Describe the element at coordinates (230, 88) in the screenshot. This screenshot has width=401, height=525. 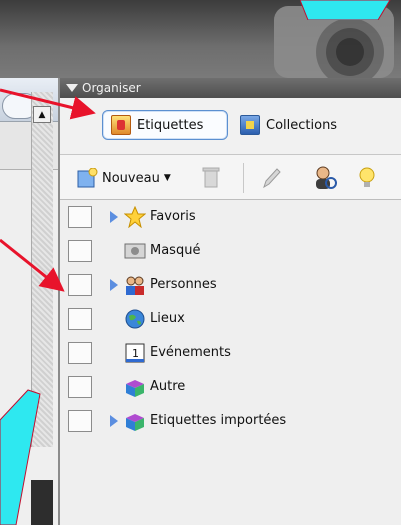
I see `organiser-header: Organiser` at that location.